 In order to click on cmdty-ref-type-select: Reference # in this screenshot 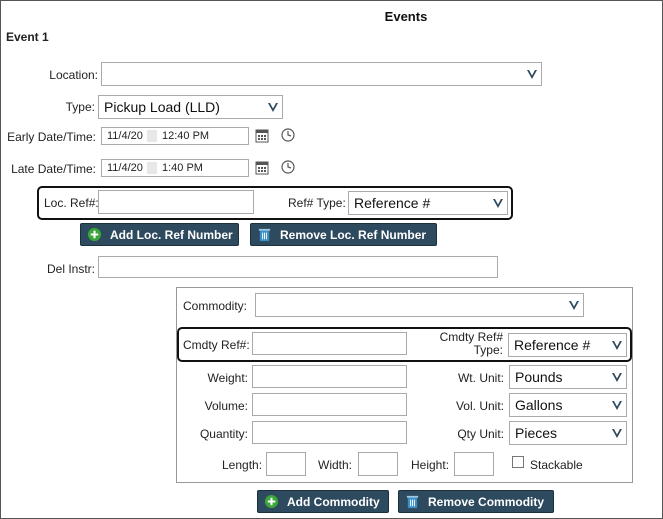, I will do `click(567, 345)`.